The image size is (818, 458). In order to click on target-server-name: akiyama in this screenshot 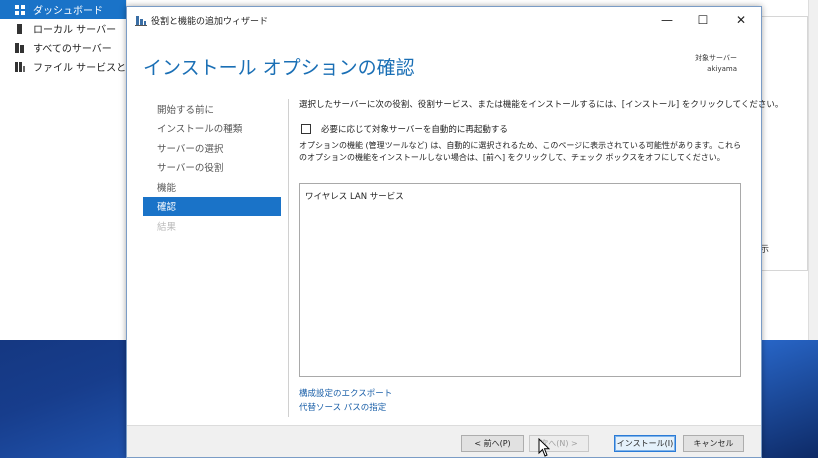, I will do `click(722, 69)`.